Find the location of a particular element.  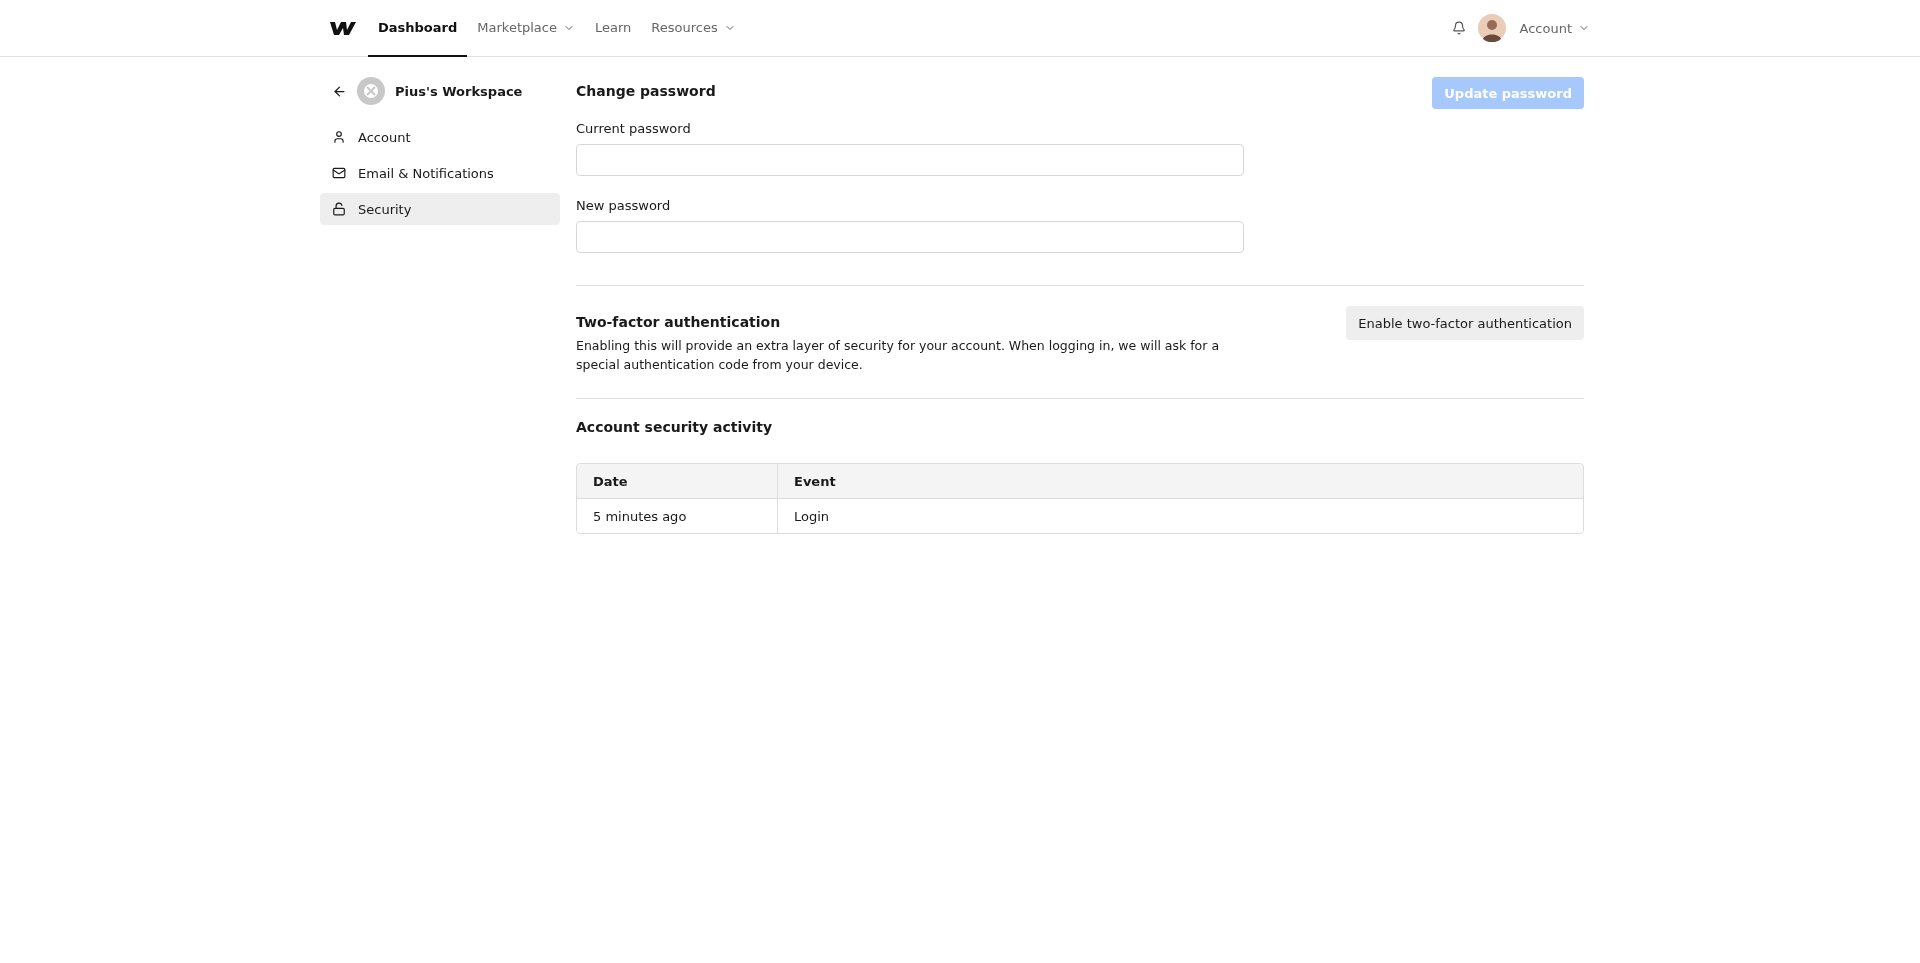

sidebar-item: Email & Notifications is located at coordinates (440, 173).